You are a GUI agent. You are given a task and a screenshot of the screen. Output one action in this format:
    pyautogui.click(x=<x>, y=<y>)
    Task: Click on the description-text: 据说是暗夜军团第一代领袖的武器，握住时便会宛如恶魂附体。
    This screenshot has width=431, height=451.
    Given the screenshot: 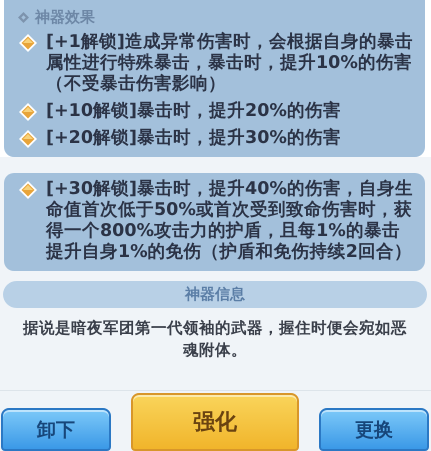 What is the action you would take?
    pyautogui.click(x=215, y=339)
    